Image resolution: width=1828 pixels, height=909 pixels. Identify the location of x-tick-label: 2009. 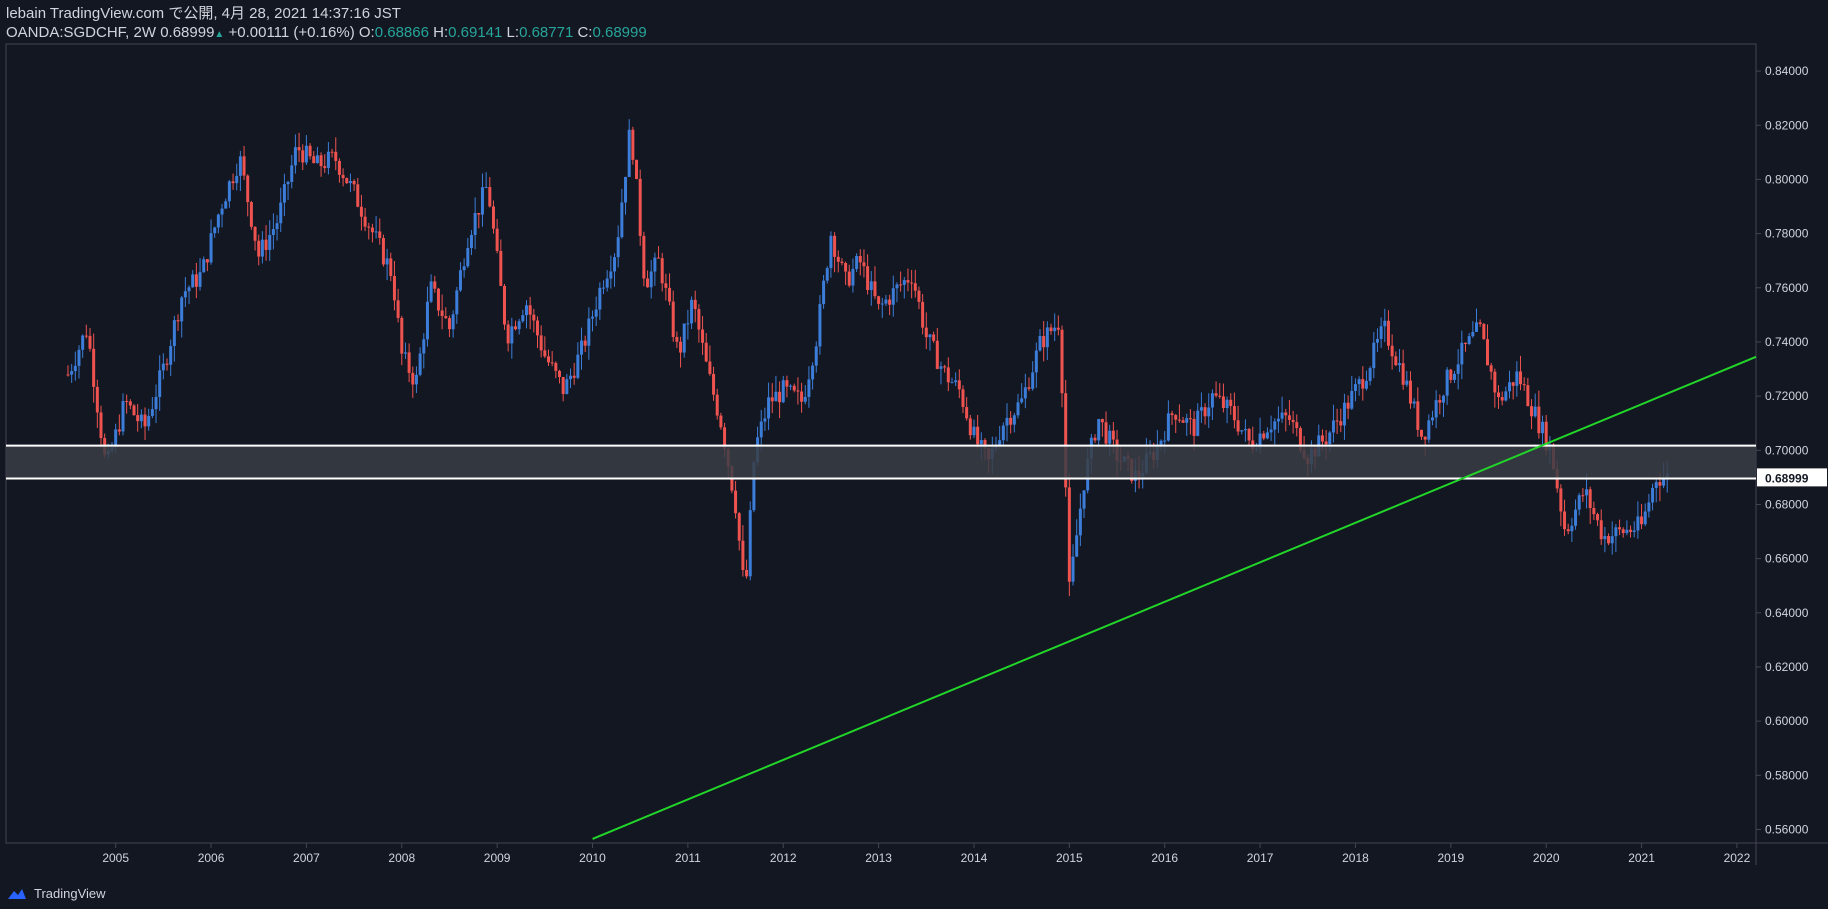
(497, 858).